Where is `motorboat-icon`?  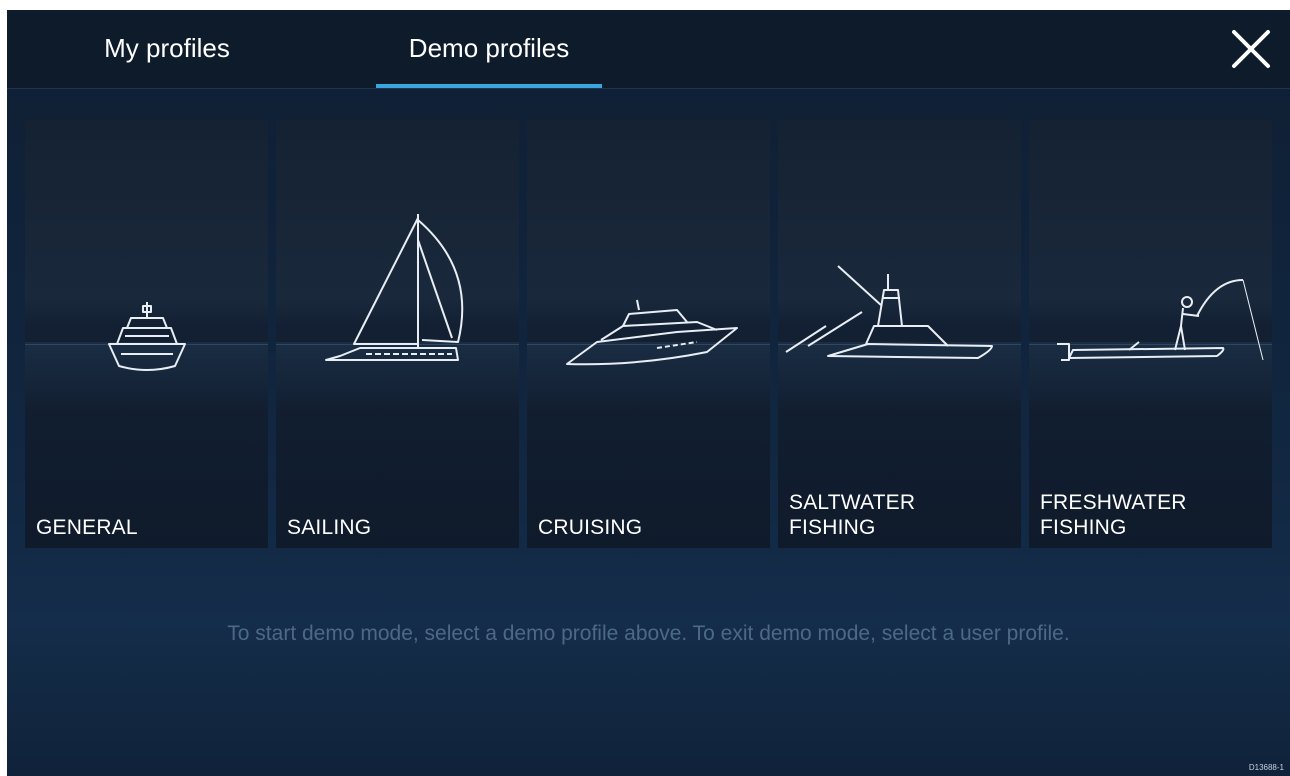
motorboat-icon is located at coordinates (147, 336).